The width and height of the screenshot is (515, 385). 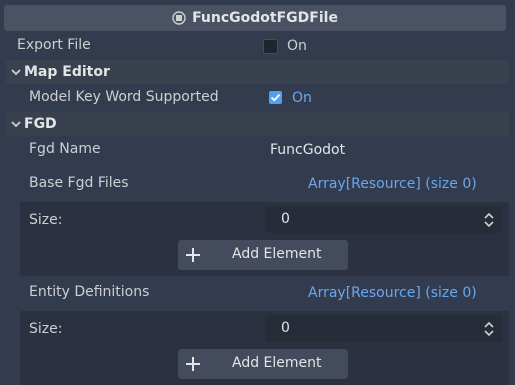 What do you see at coordinates (383, 328) in the screenshot?
I see `entity-definitions-size-stepper: 0` at bounding box center [383, 328].